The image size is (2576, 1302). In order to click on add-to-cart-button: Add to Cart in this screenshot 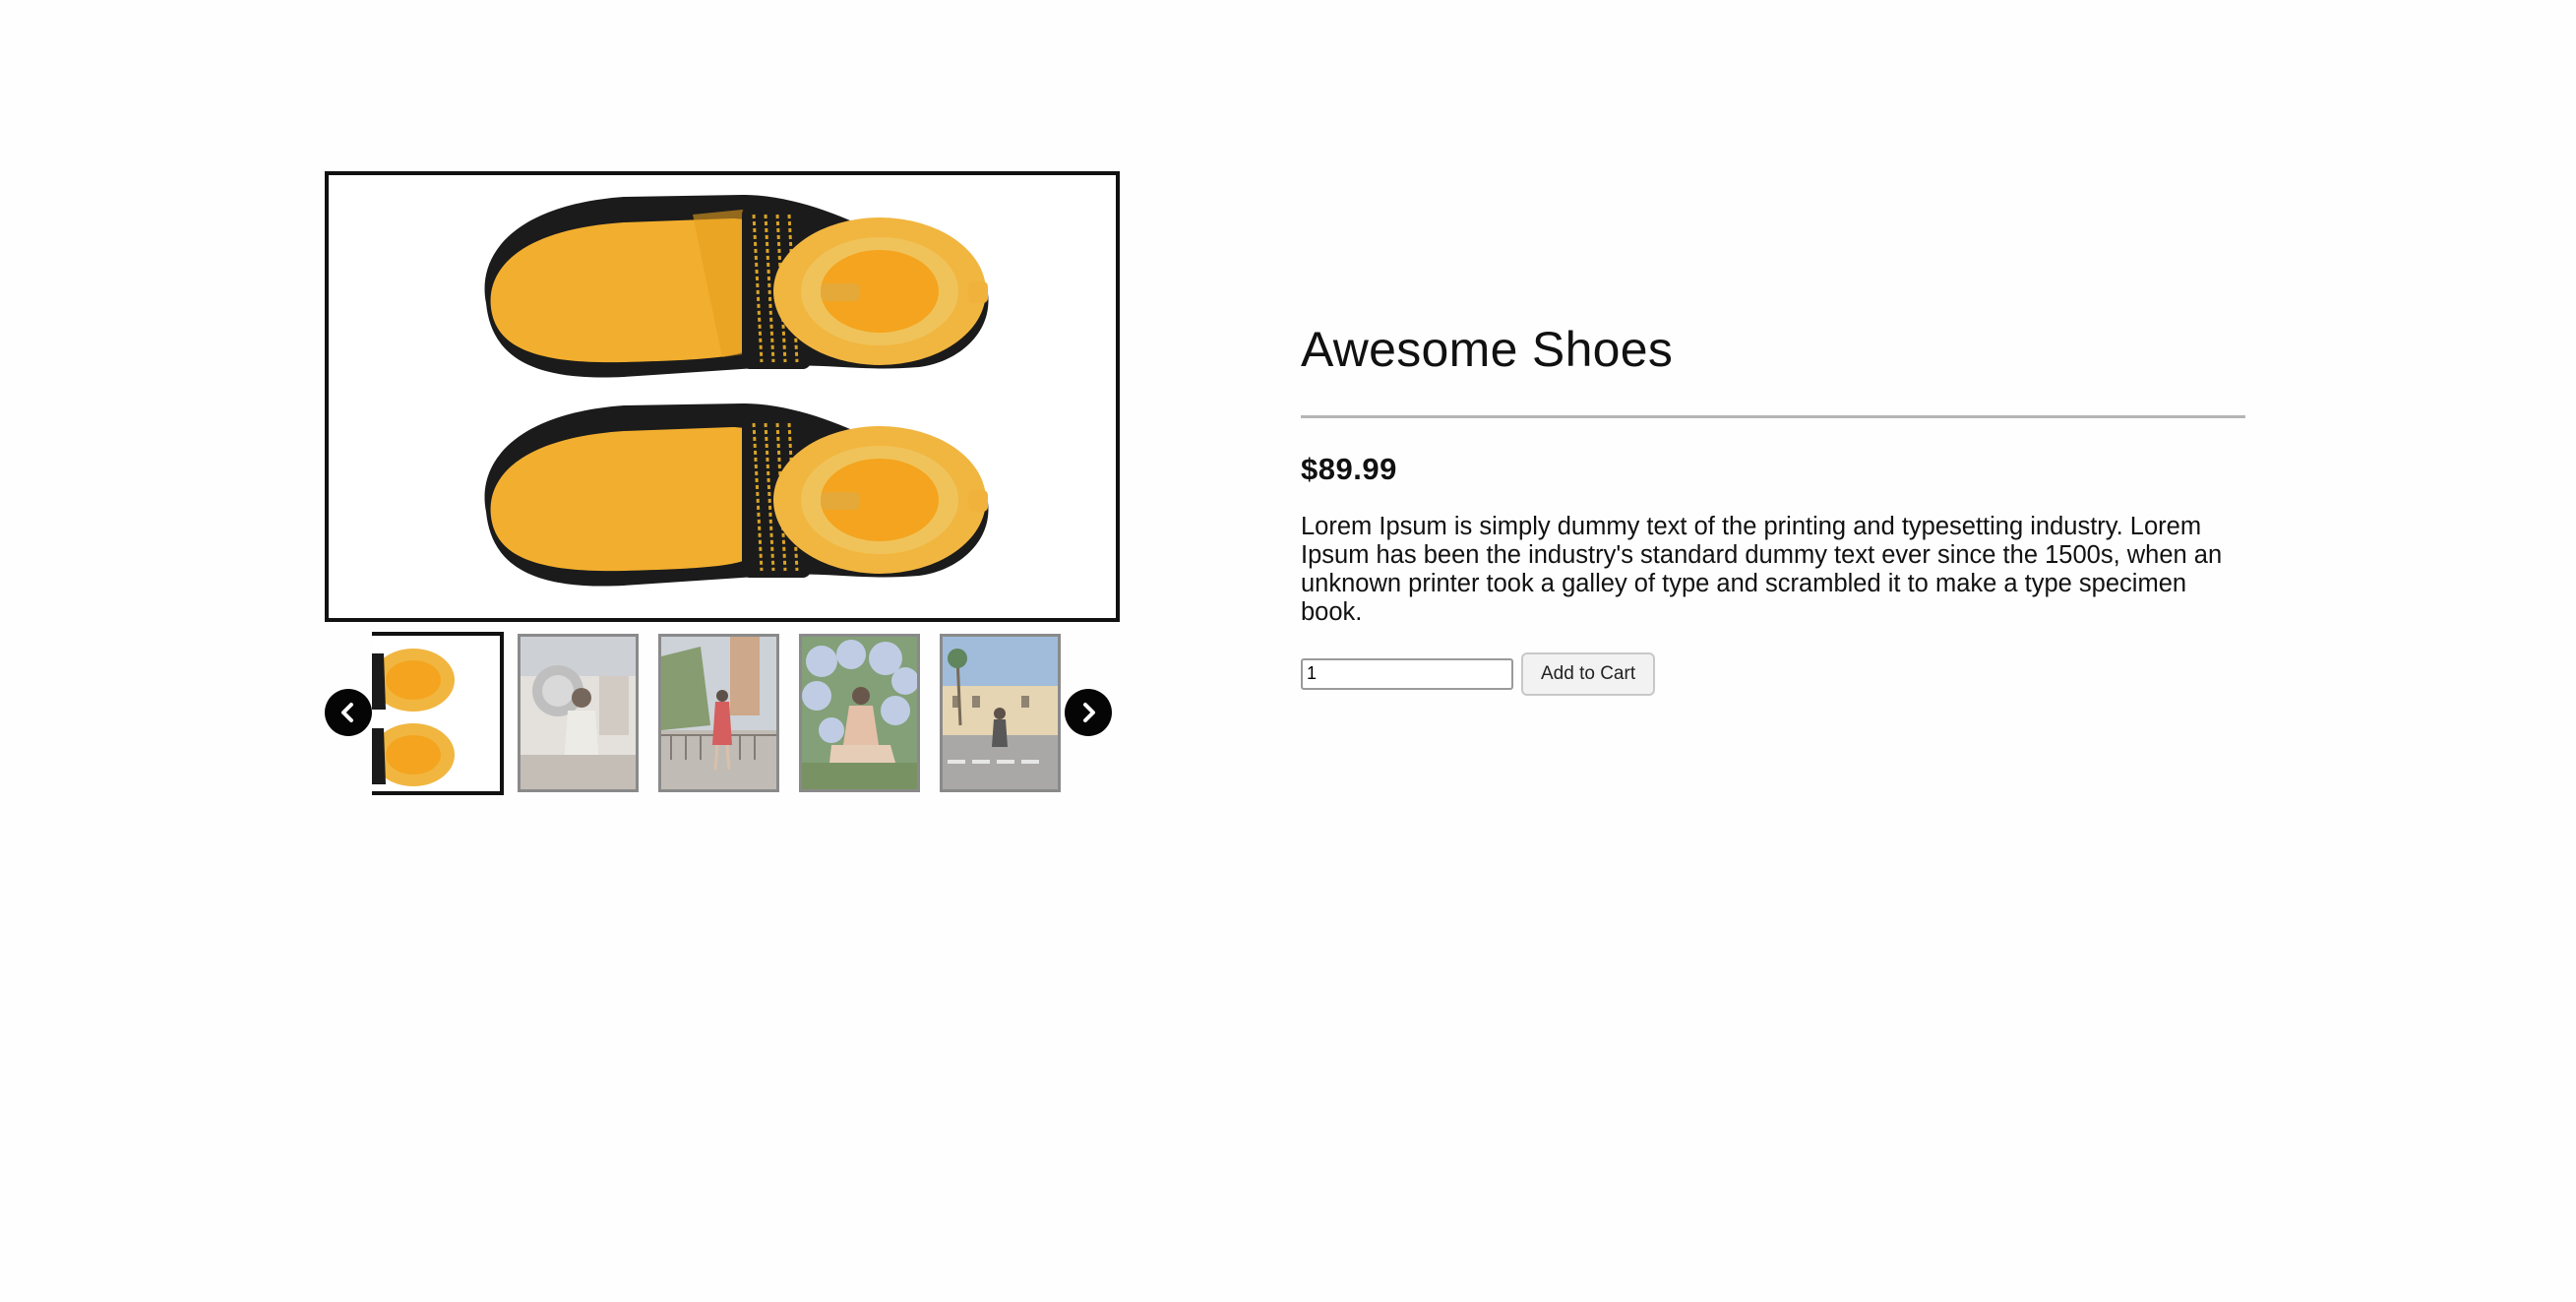, I will do `click(1588, 673)`.